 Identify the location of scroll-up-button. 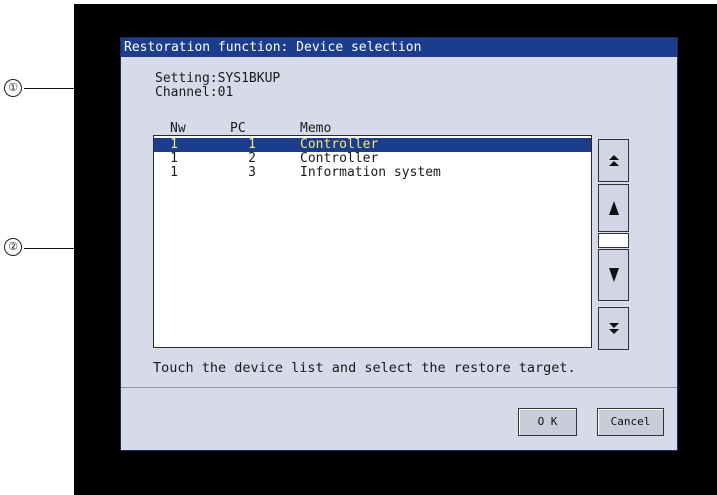
(613, 208).